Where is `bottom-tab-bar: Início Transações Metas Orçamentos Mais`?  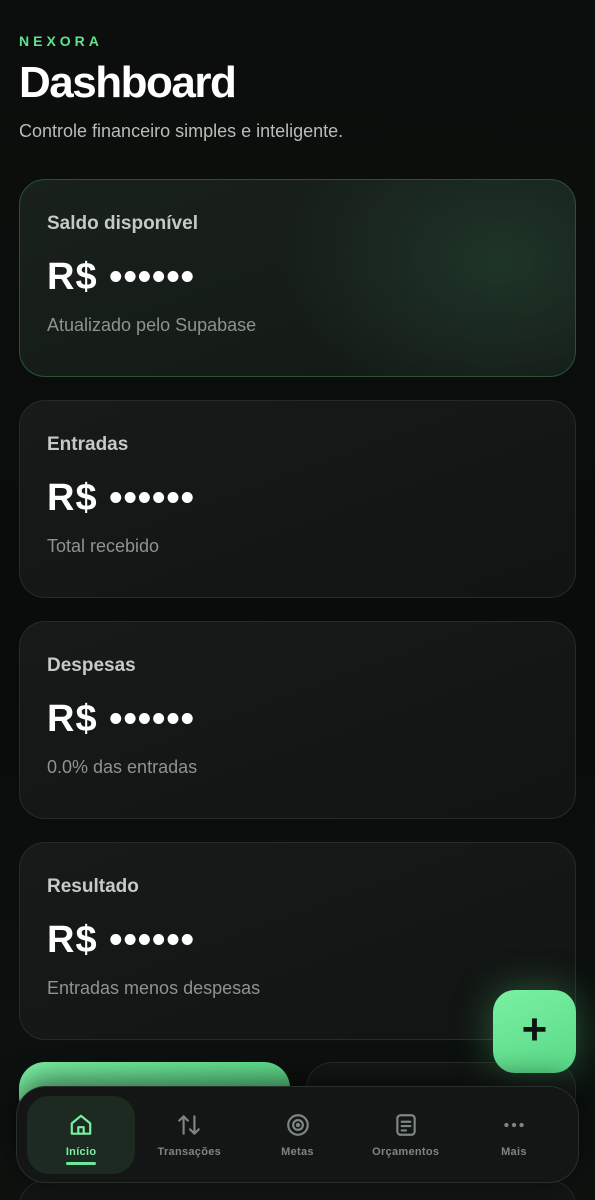 bottom-tab-bar: Início Transações Metas Orçamentos Mais is located at coordinates (297, 1134).